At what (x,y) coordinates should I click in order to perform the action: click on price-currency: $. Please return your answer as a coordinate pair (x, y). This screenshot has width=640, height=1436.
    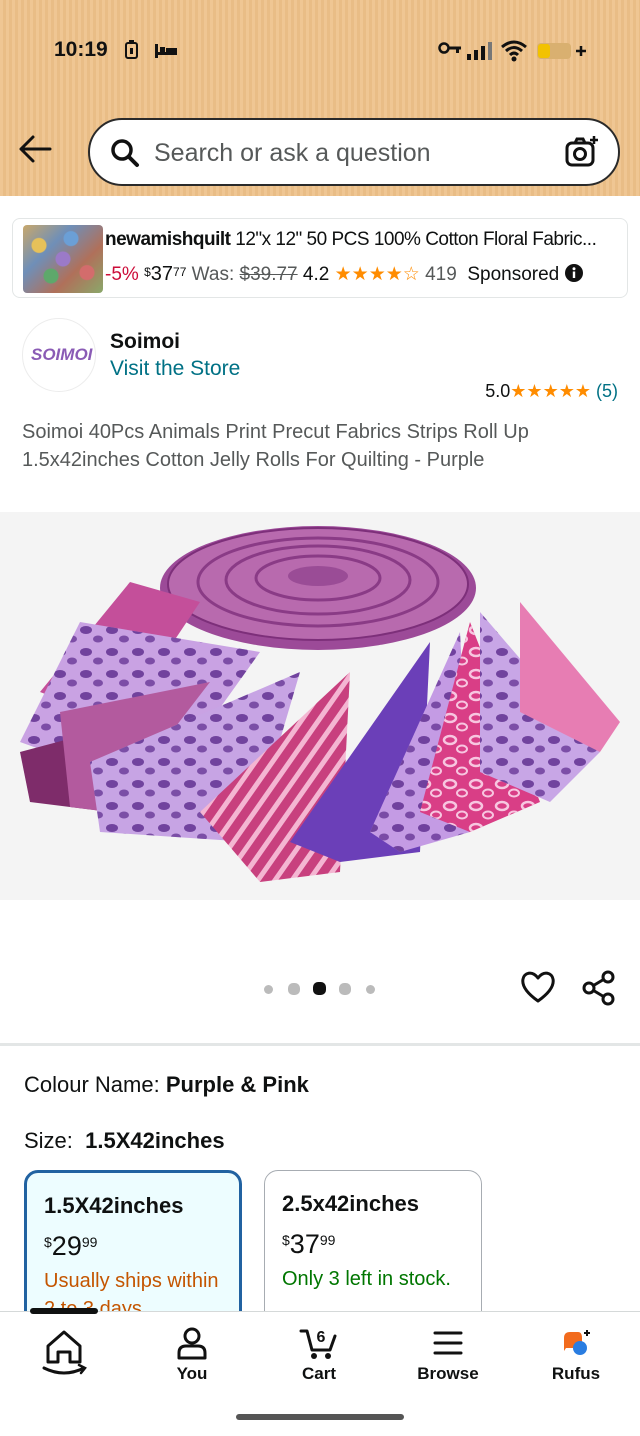
    Looking at the image, I should click on (147, 272).